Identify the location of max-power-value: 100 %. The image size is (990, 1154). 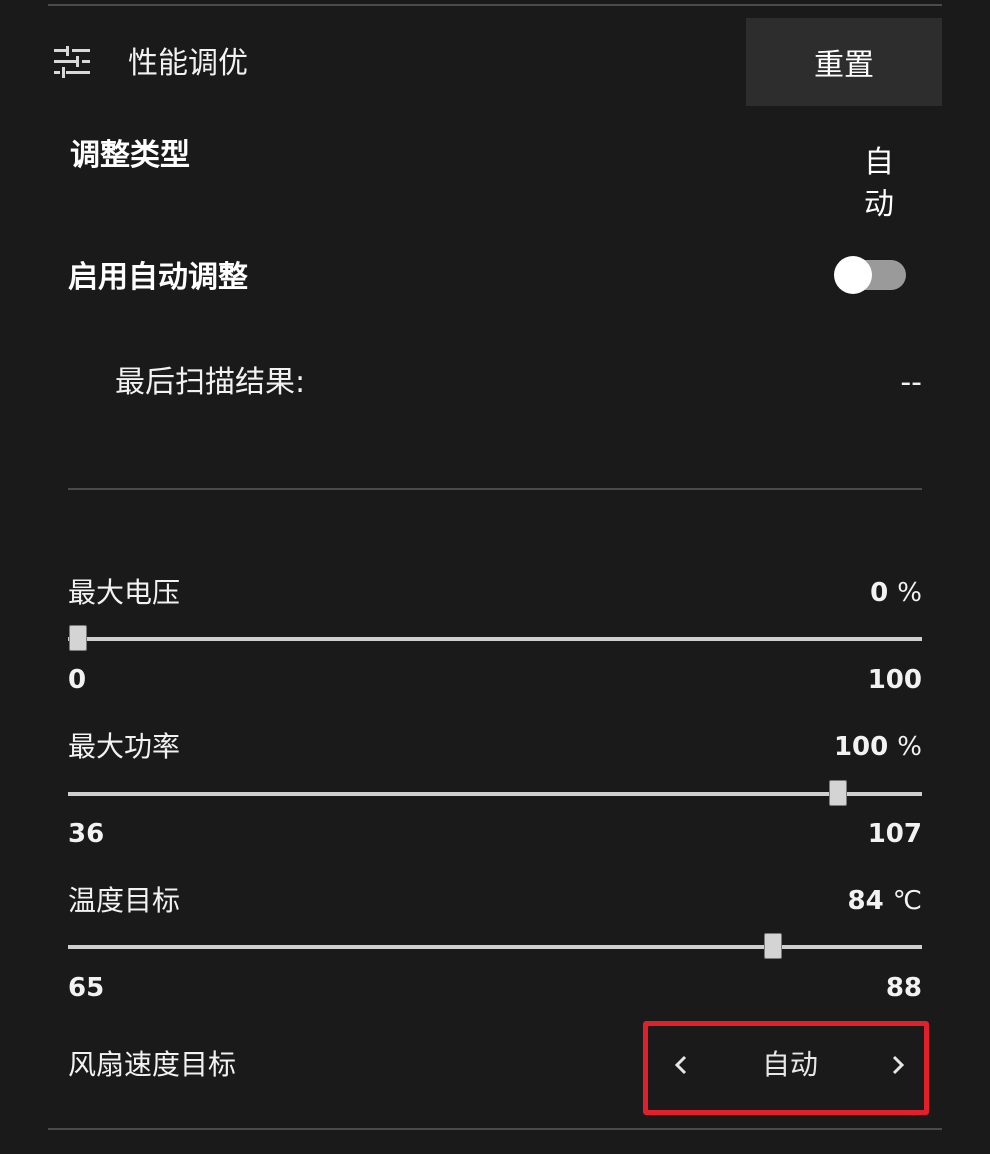
(878, 747).